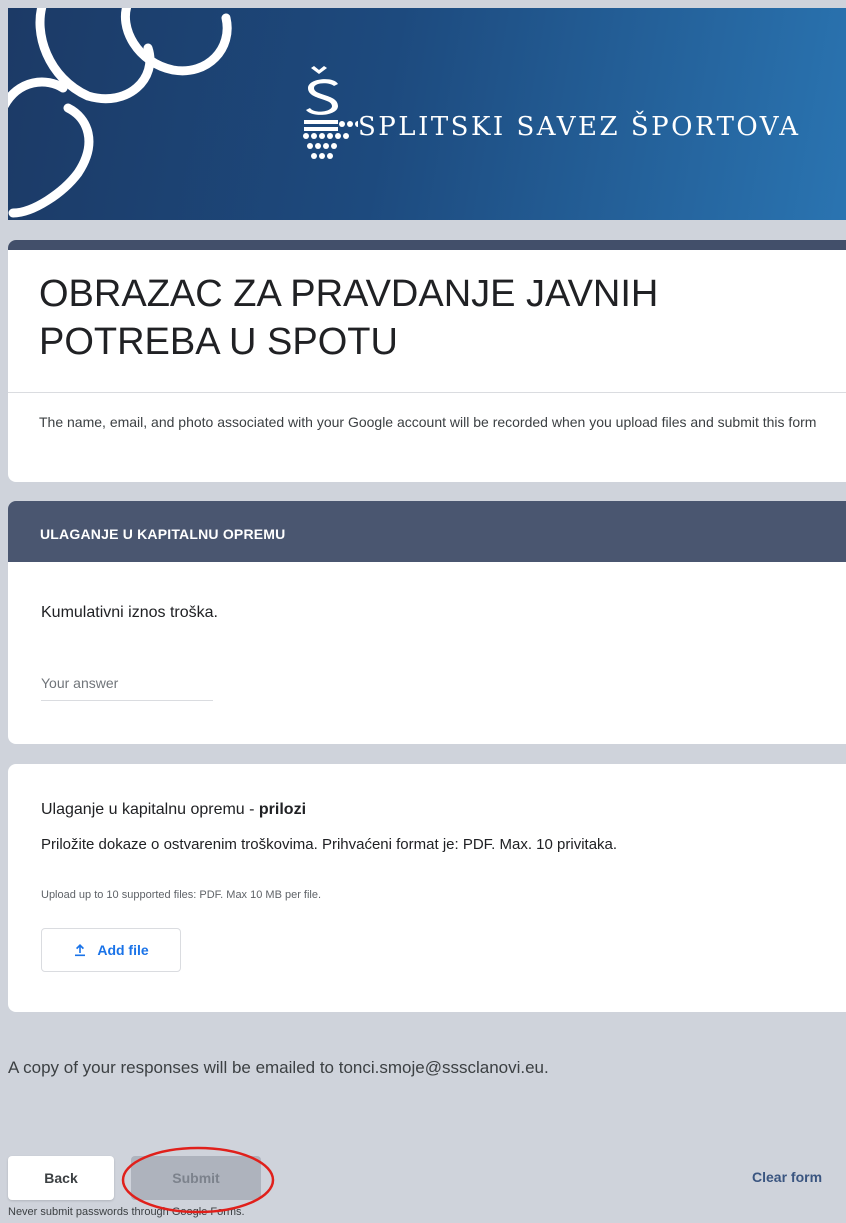  What do you see at coordinates (129, 612) in the screenshot?
I see `question-label: Kumulativni iznos troška.` at bounding box center [129, 612].